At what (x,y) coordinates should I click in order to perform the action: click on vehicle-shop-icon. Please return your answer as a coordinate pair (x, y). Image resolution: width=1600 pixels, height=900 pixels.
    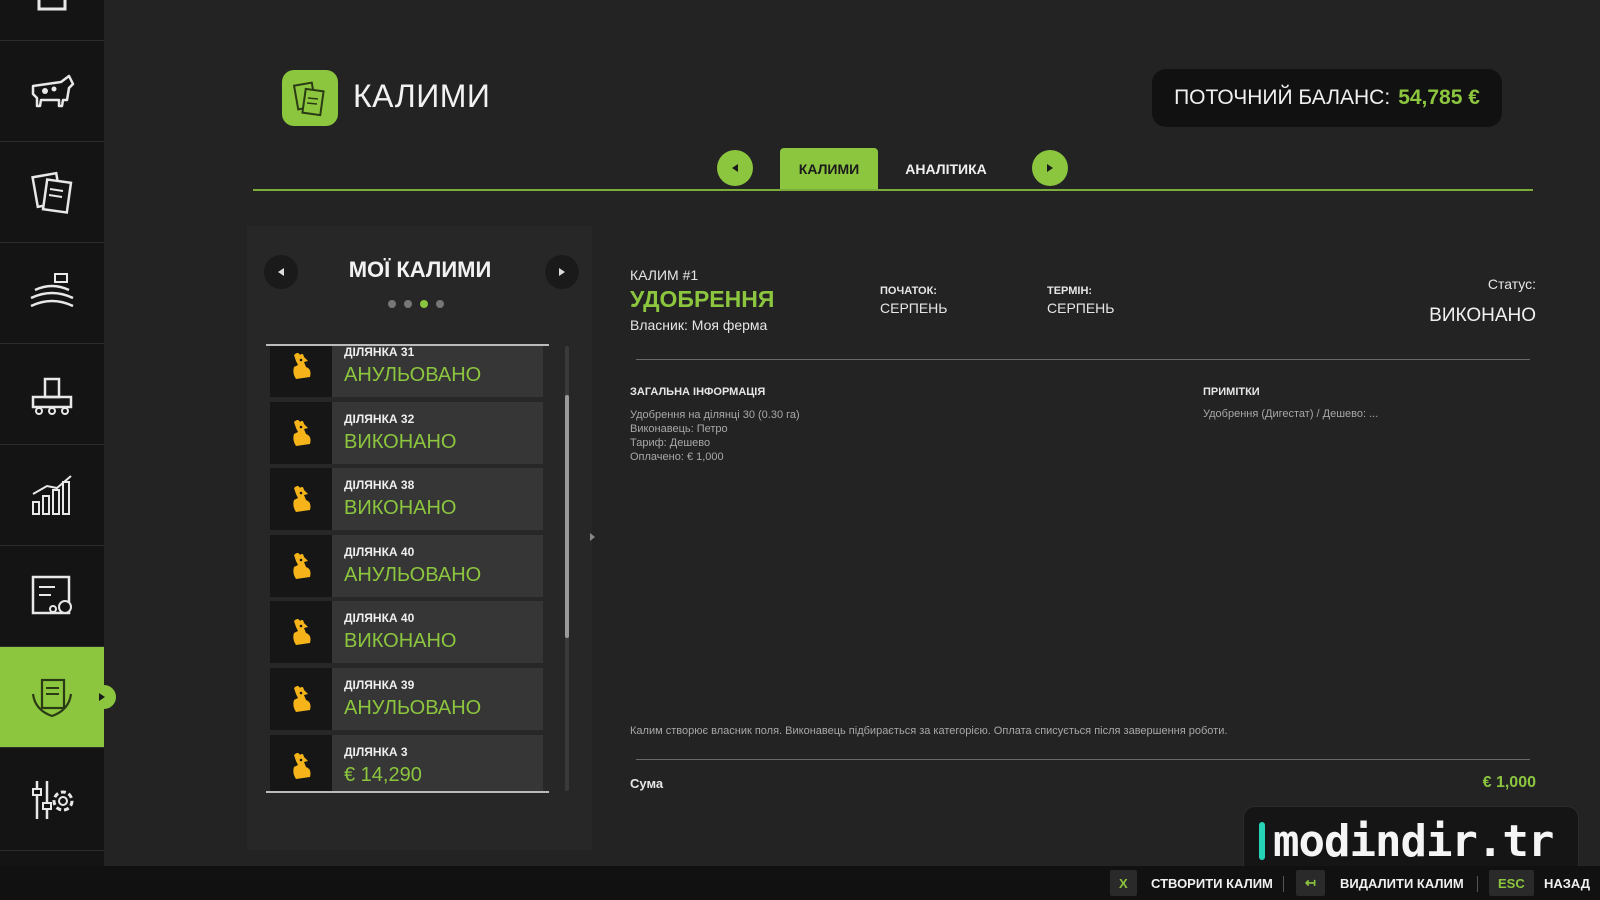
    Looking at the image, I should click on (51, 595).